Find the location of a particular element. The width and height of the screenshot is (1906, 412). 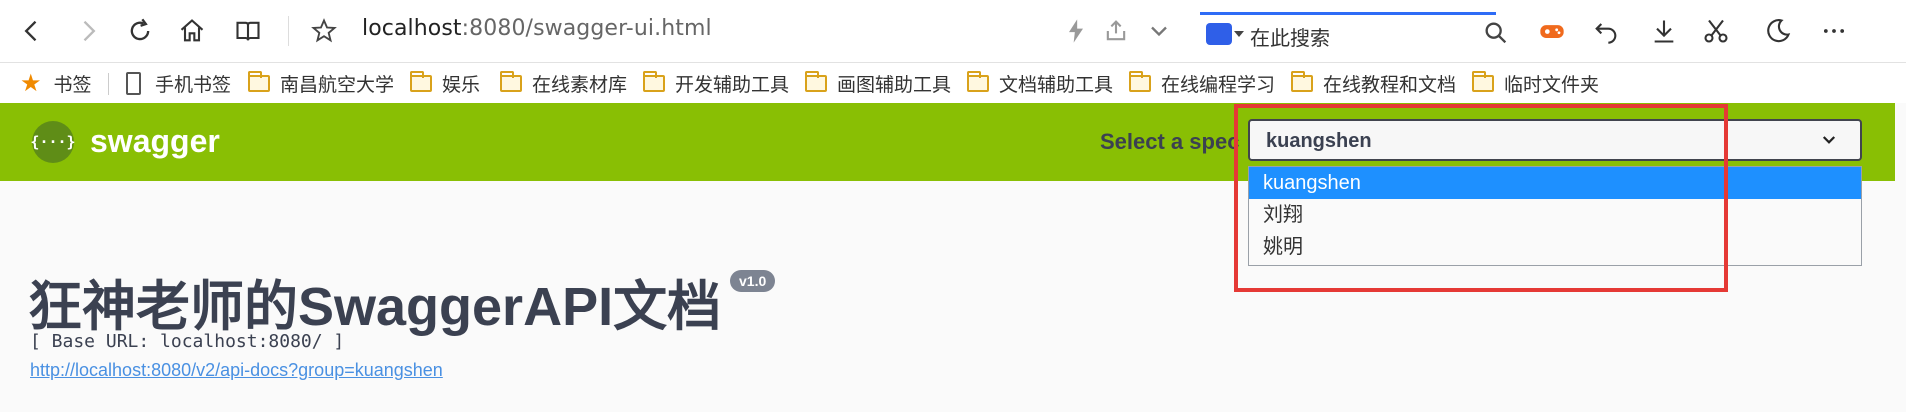

bookmark-folder: 南昌航空大学 is located at coordinates (321, 83).